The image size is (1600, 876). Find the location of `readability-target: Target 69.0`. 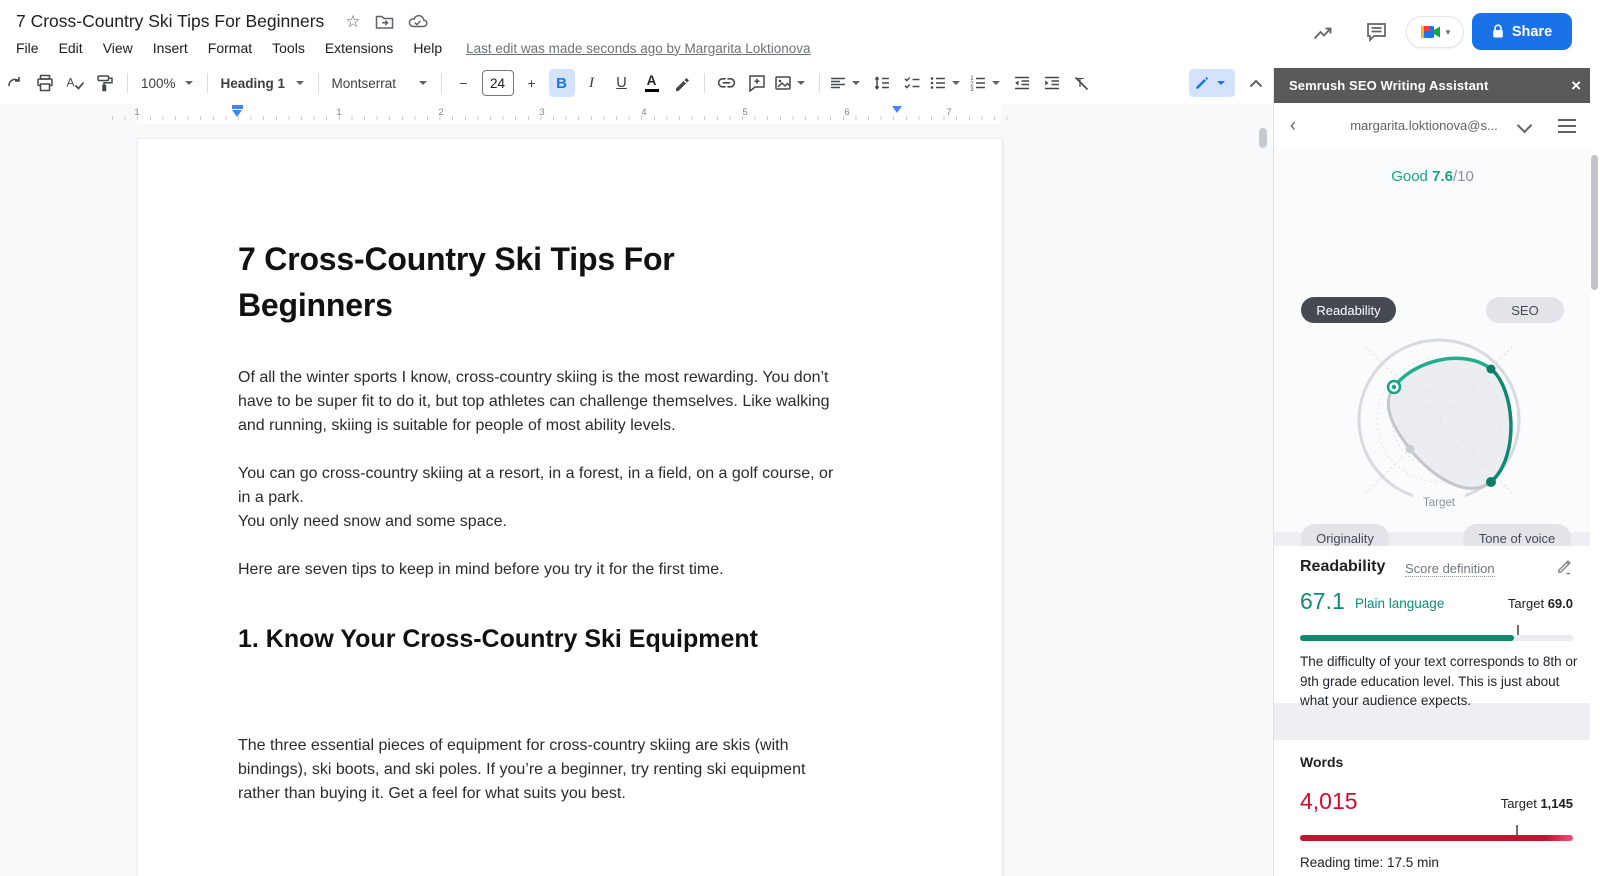

readability-target: Target 69.0 is located at coordinates (1540, 603).